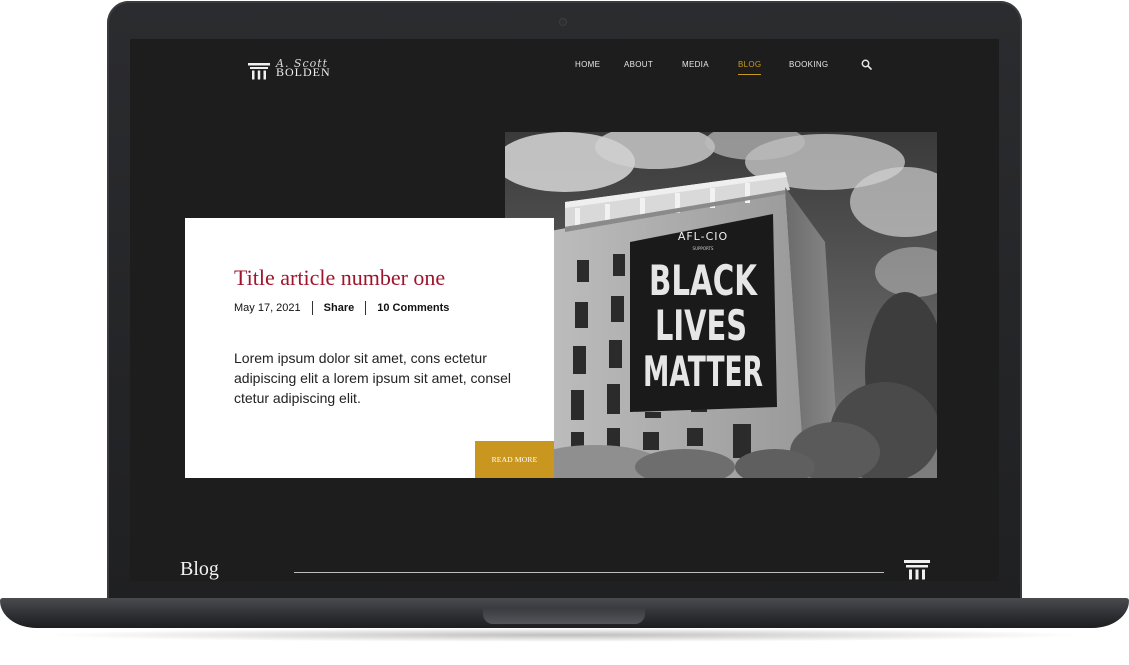 The image size is (1129, 665). Describe the element at coordinates (199, 569) in the screenshot. I see `blog-section-heading: Blog` at that location.